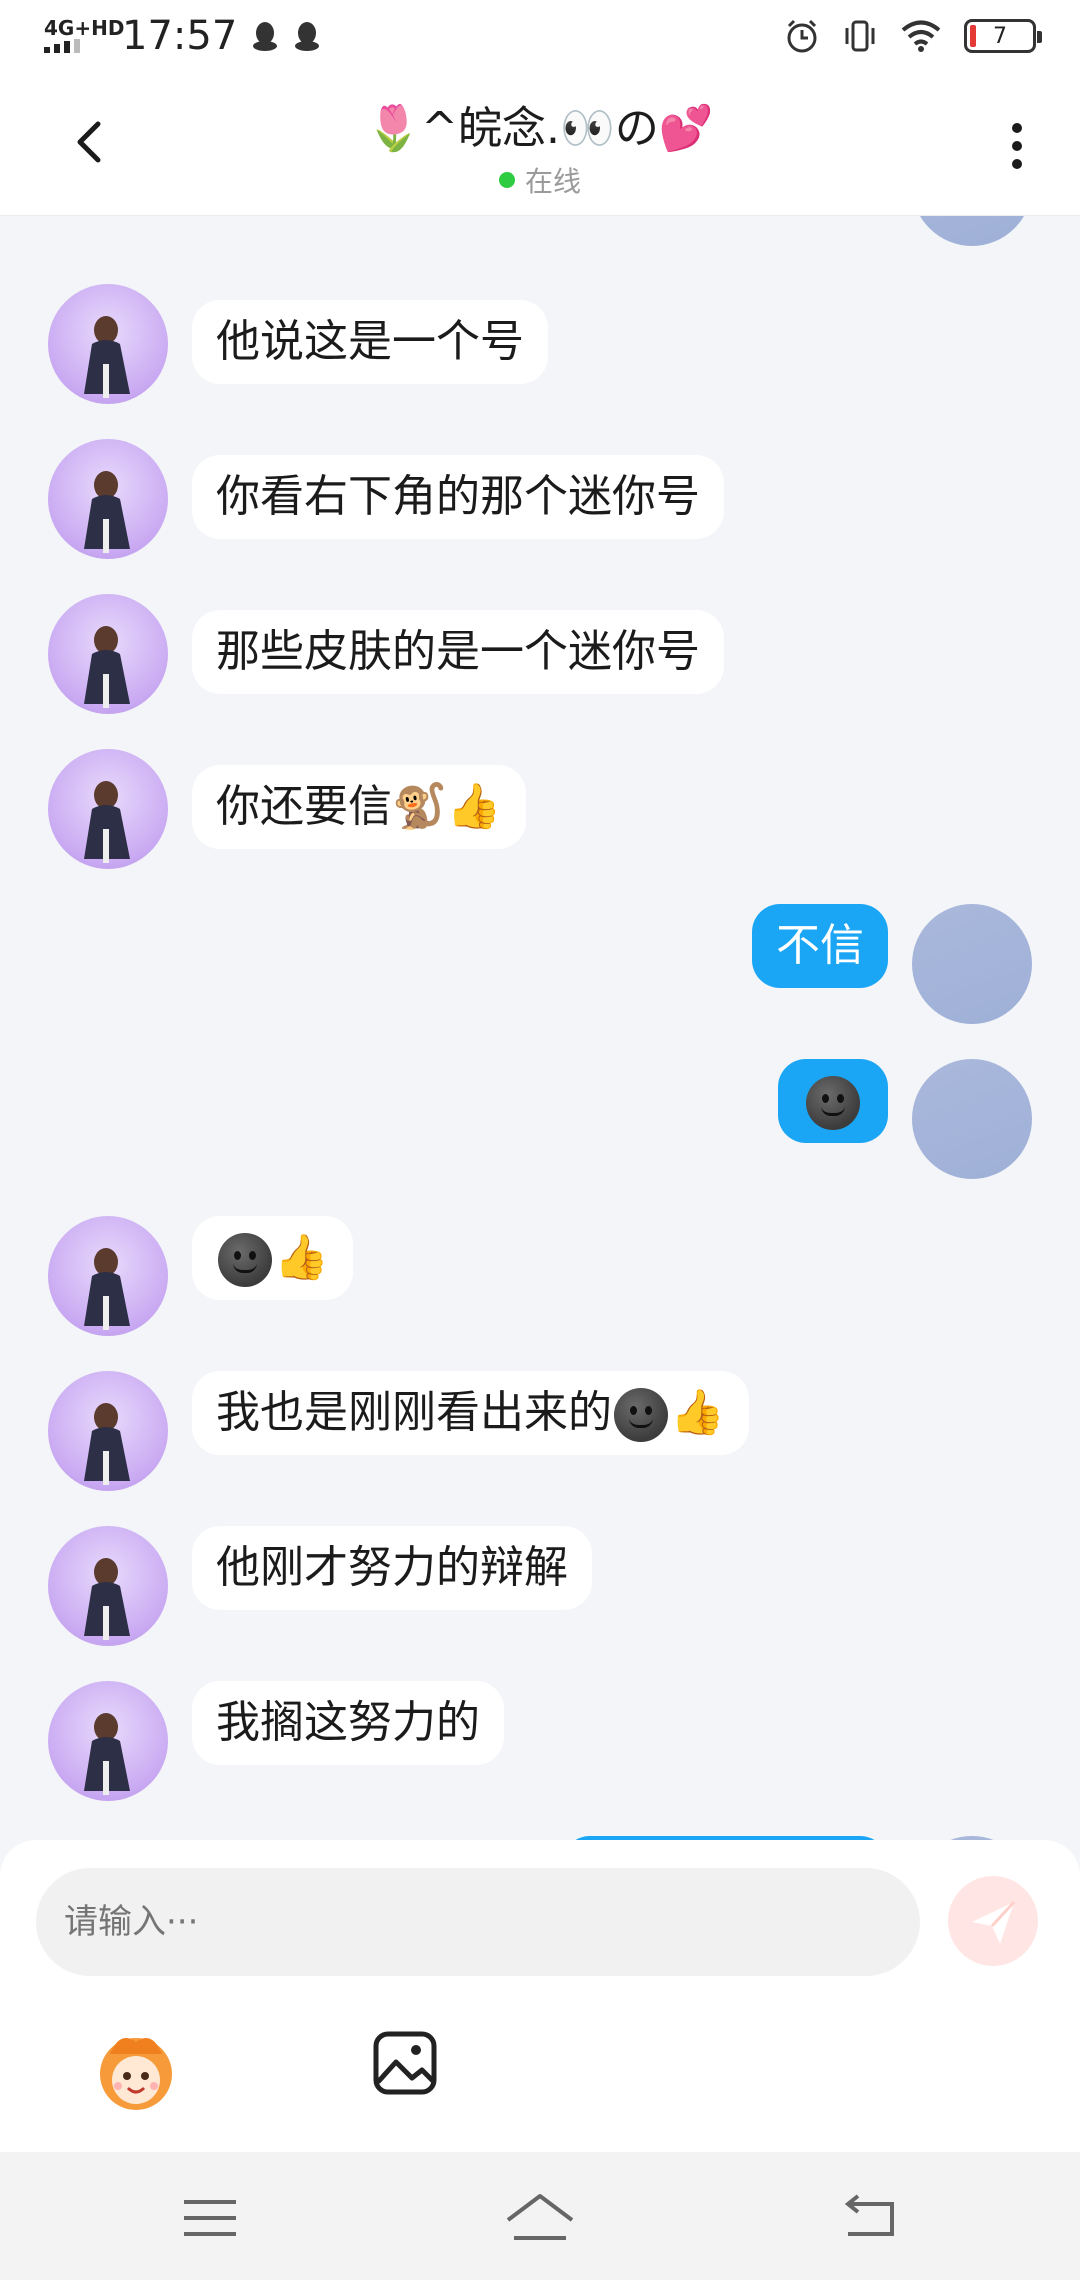 This screenshot has height=2280, width=1080. I want to click on online-status: 在线, so click(540, 180).